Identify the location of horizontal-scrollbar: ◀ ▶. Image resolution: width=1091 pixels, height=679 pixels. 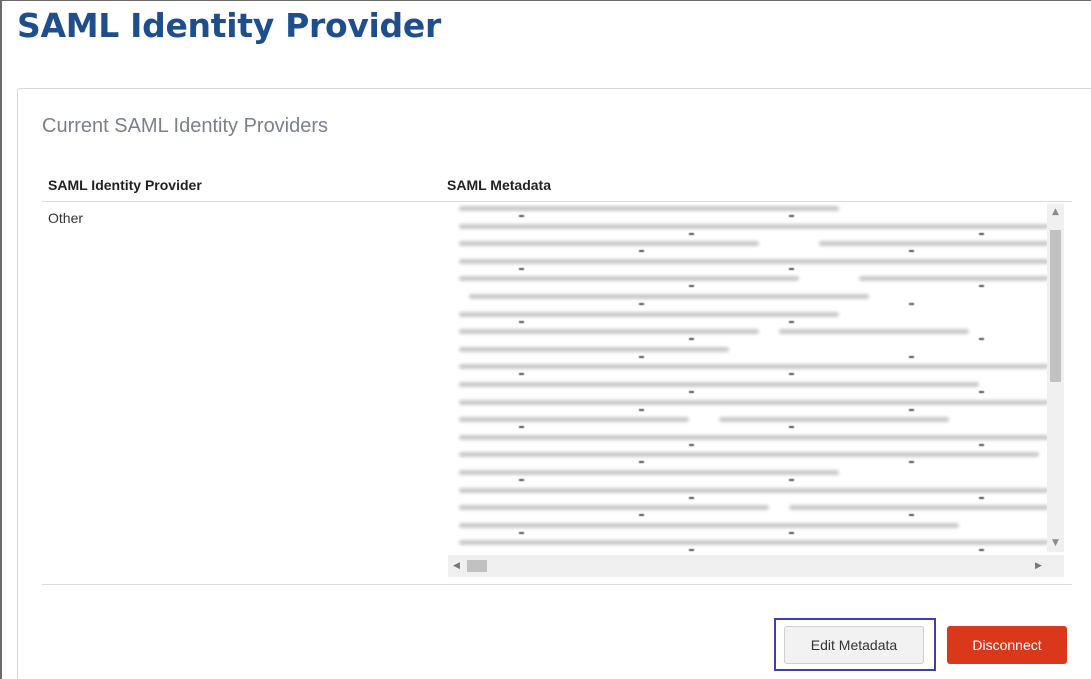
(747, 566).